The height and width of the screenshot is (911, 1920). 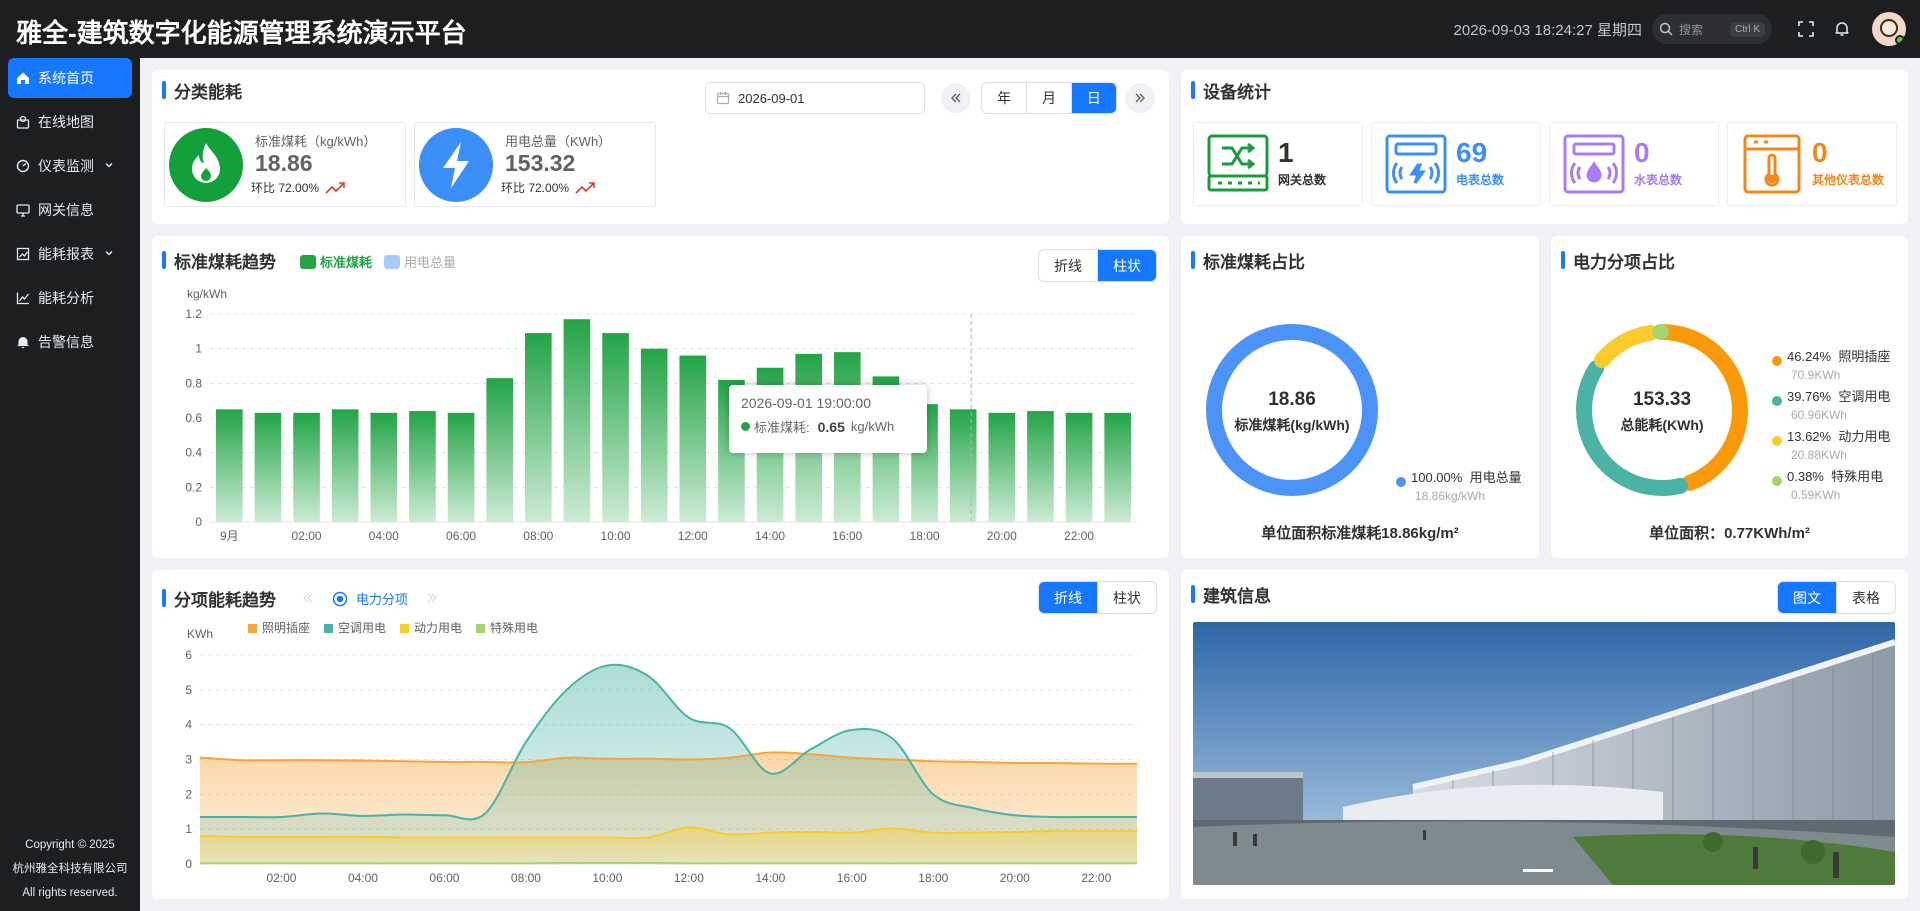 What do you see at coordinates (1865, 597) in the screenshot?
I see `mode-table-button: 表格` at bounding box center [1865, 597].